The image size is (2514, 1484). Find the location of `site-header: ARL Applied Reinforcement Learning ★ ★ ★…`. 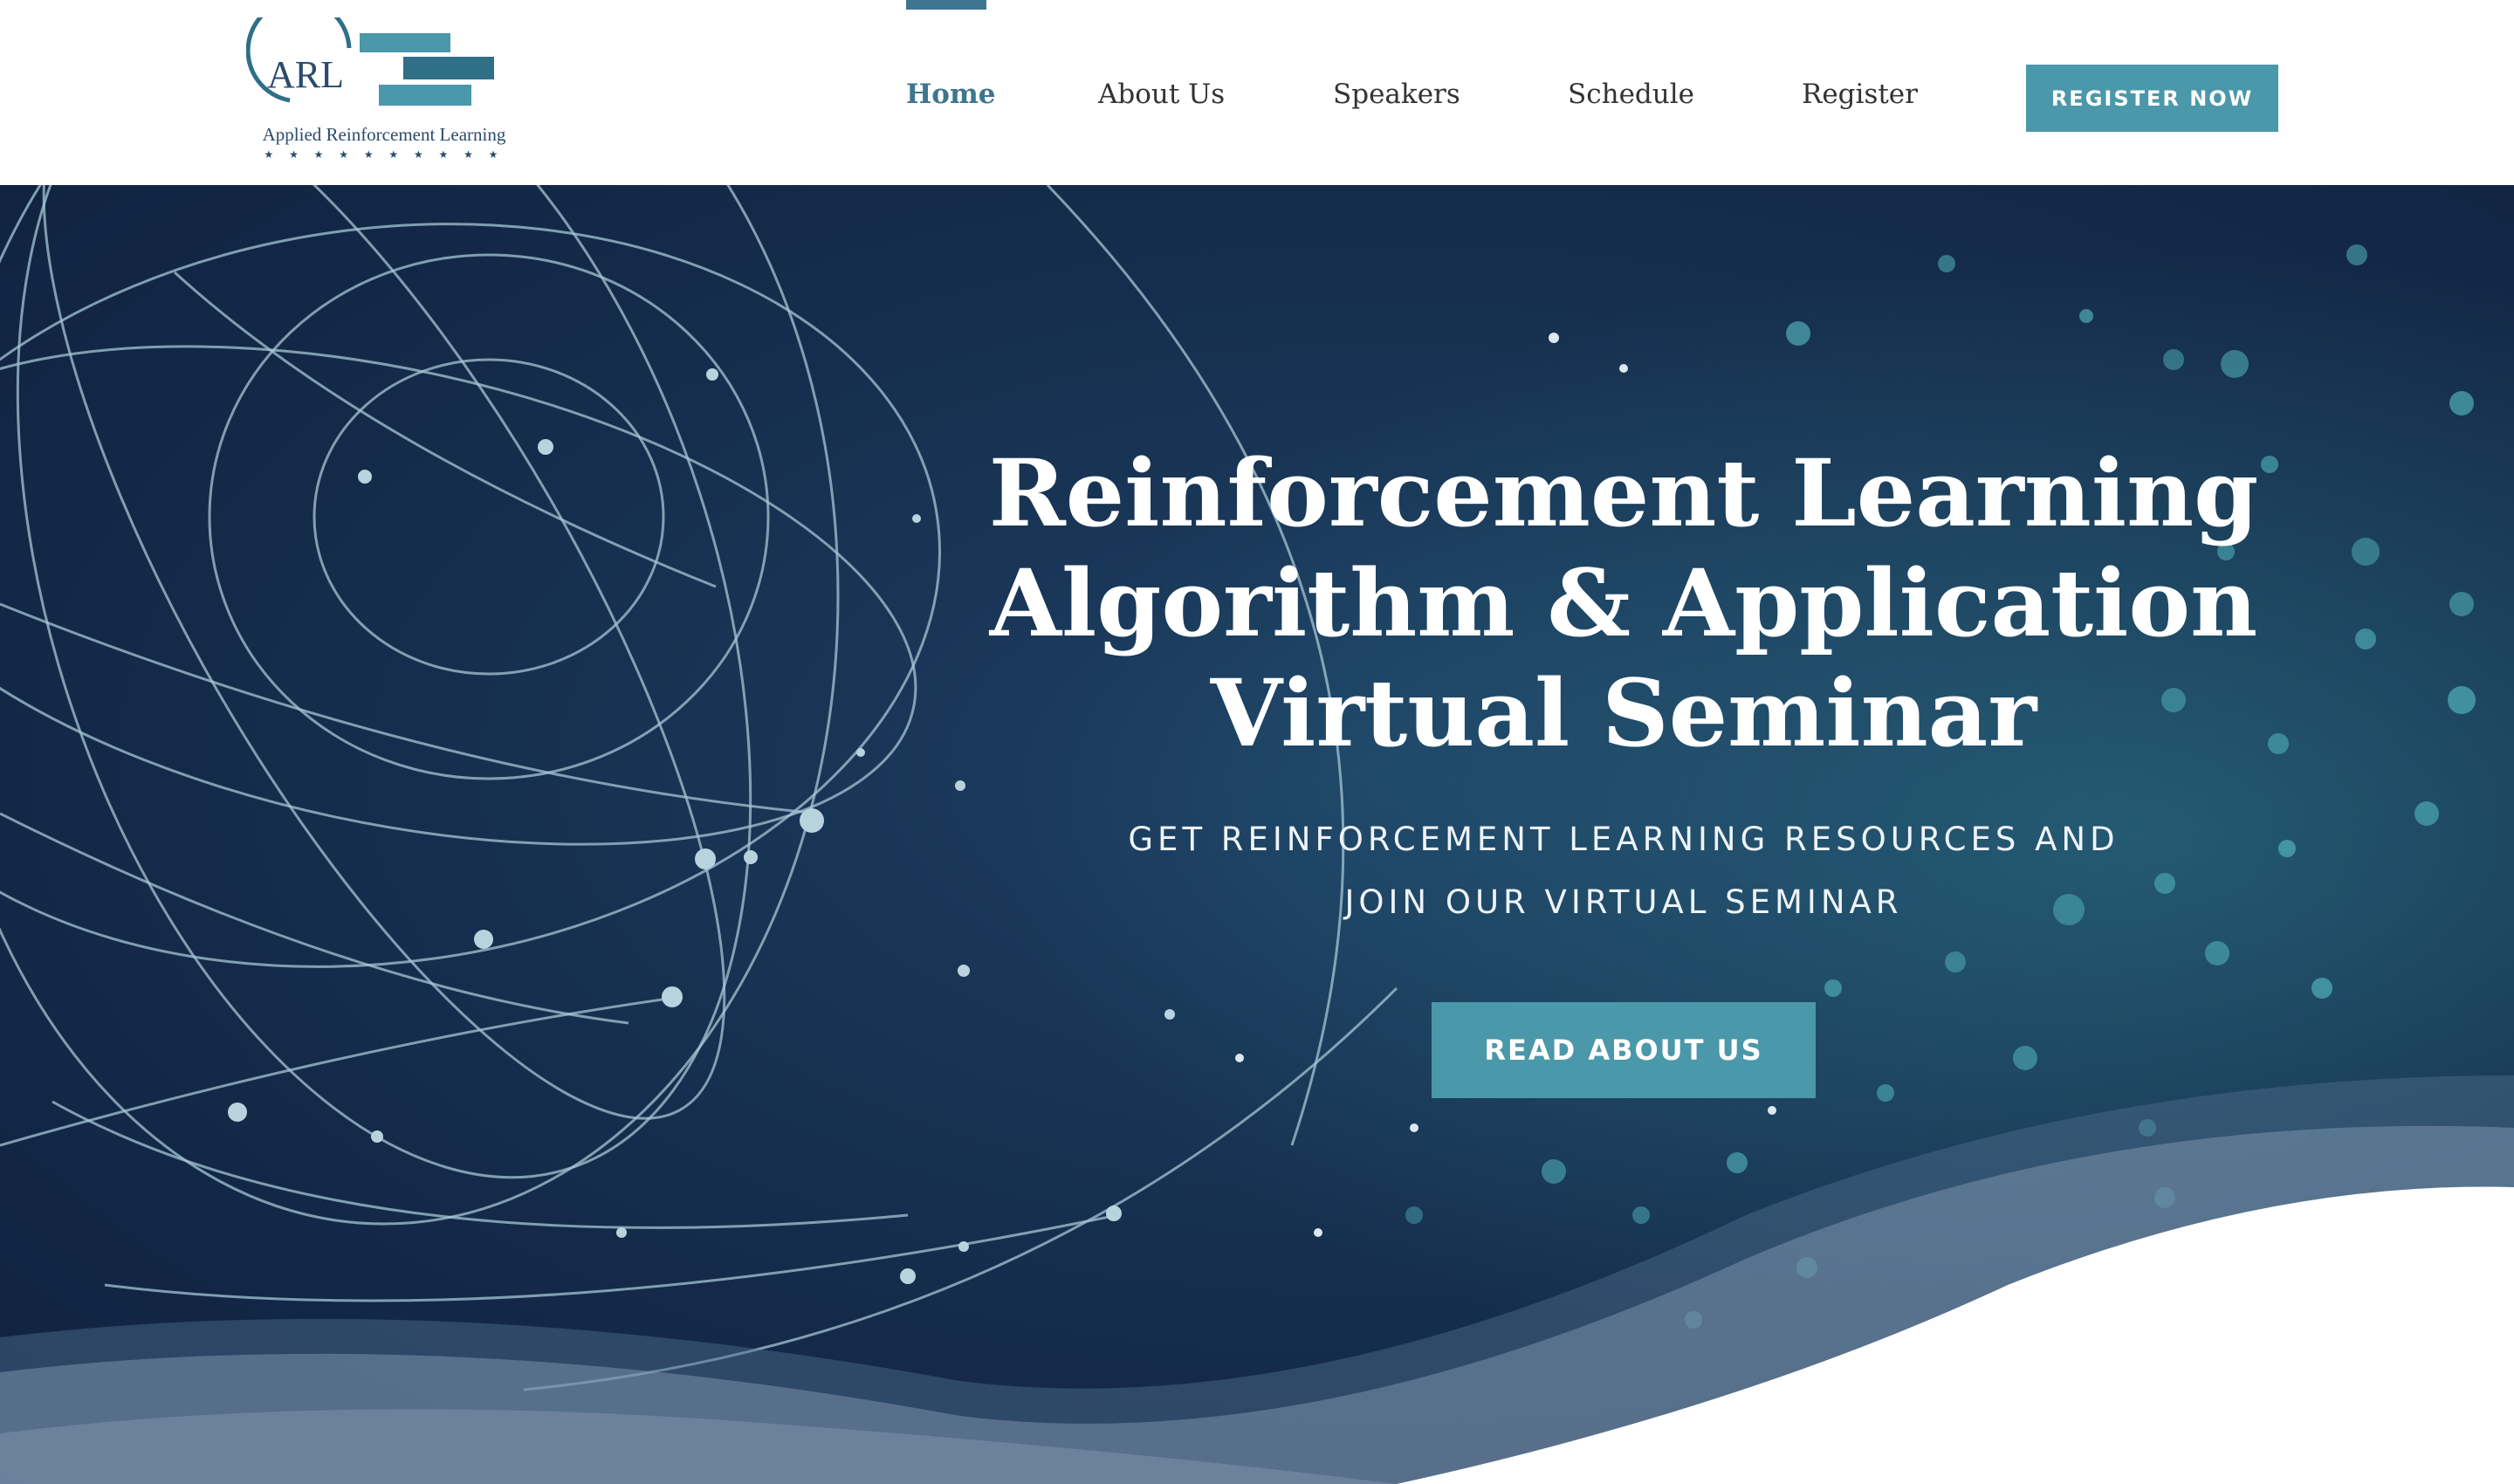

site-header: ARL Applied Reinforcement Learning ★ ★ ★… is located at coordinates (1257, 92).